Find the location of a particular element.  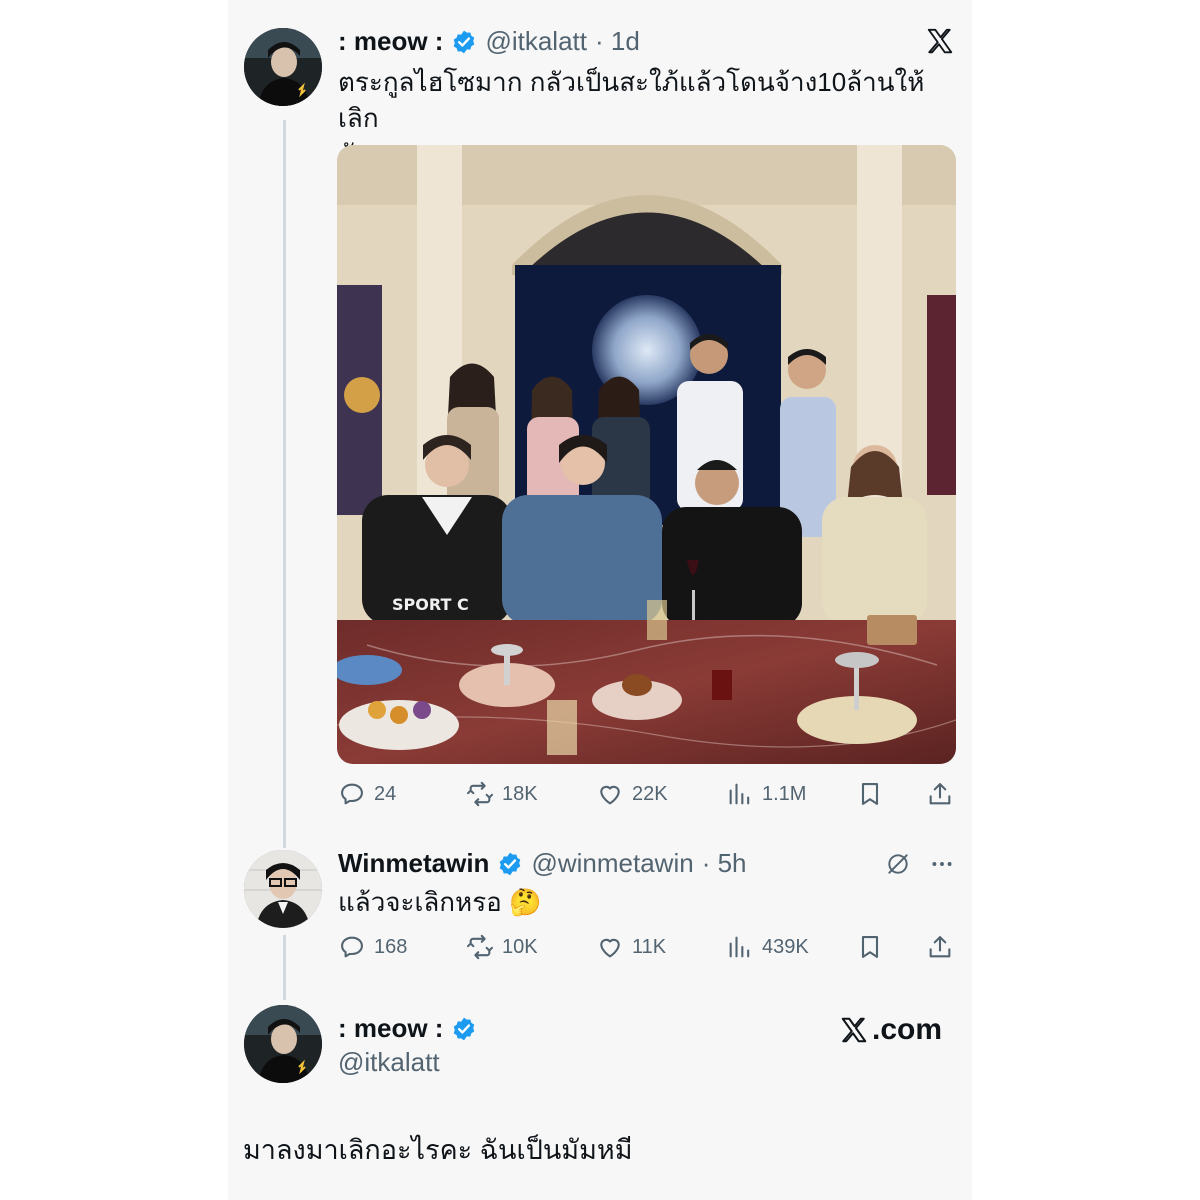

timestamp: · 5h is located at coordinates (724, 863).